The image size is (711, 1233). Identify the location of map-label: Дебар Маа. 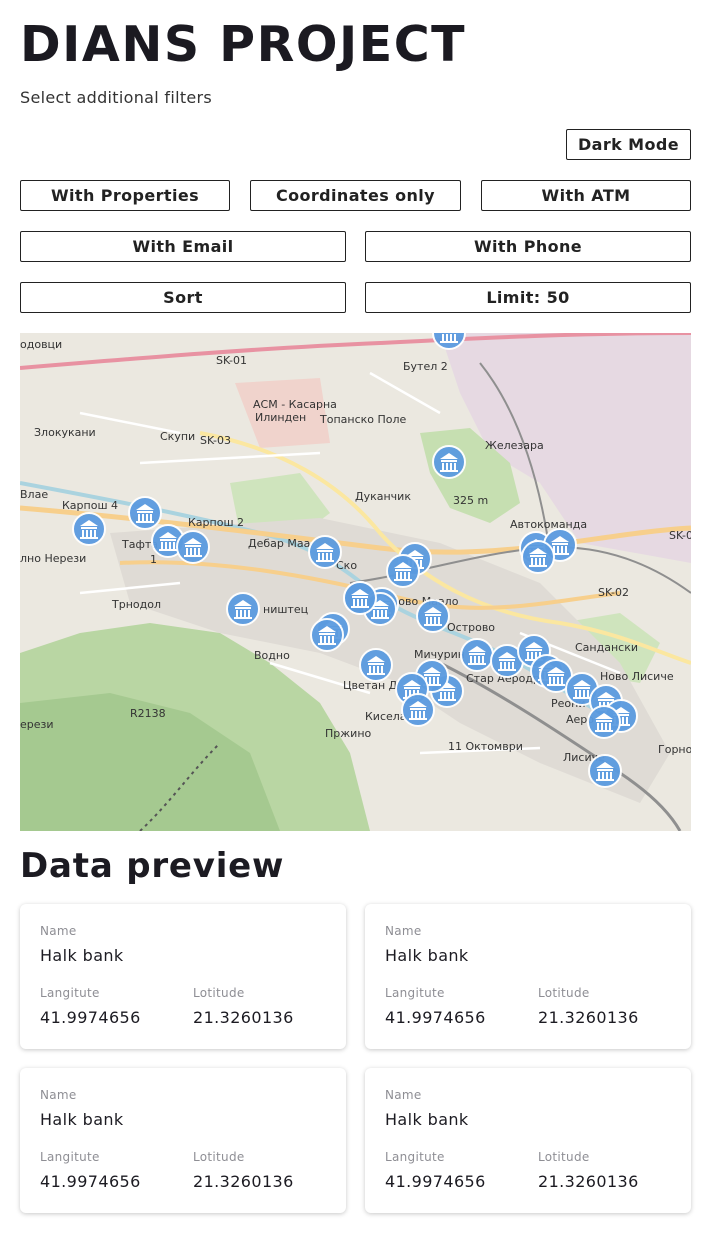
(279, 543).